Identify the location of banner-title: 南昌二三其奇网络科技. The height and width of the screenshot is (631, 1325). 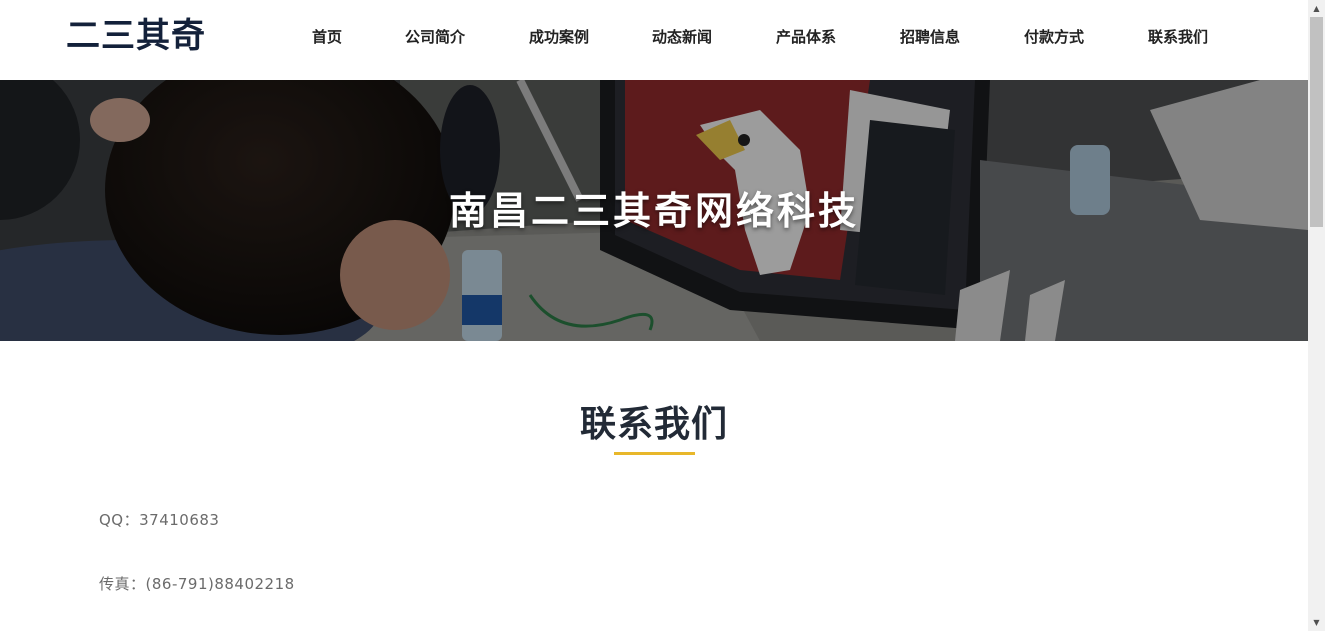
(653, 211).